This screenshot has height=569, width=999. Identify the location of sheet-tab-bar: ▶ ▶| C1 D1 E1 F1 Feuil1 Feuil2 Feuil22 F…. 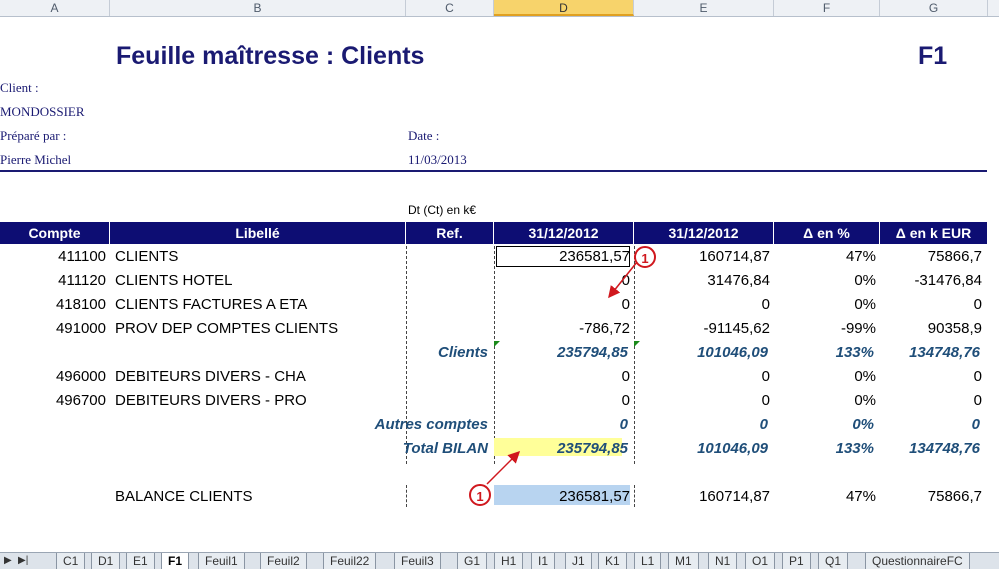
(499, 560).